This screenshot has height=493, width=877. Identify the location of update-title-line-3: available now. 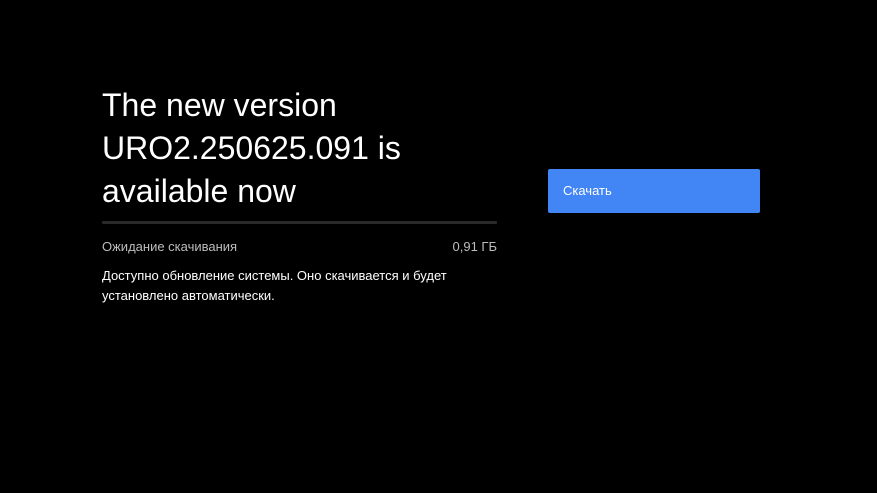
(199, 191).